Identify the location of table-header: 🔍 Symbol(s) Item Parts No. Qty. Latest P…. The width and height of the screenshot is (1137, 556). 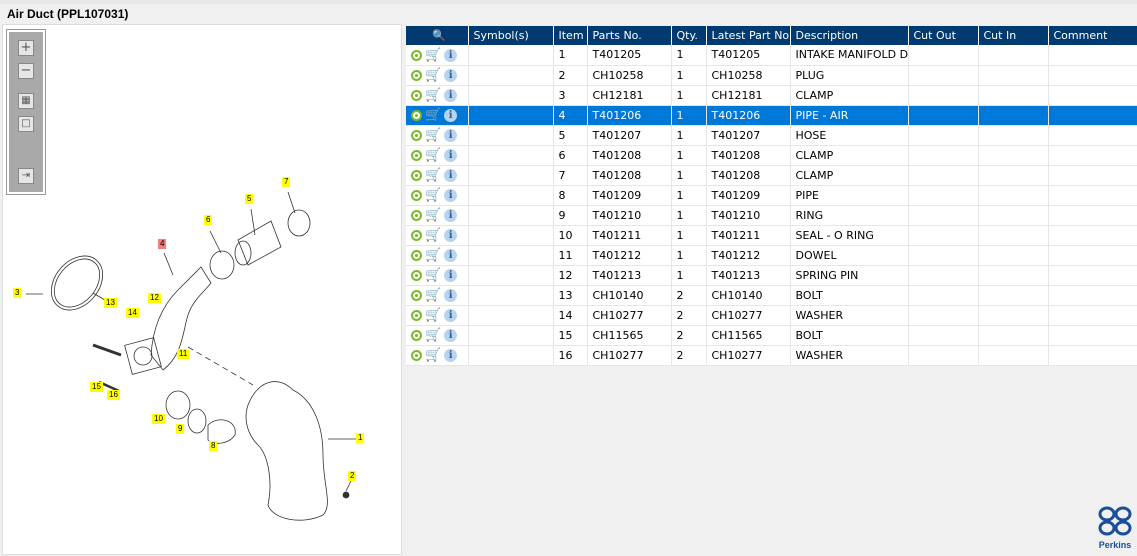
(771, 35).